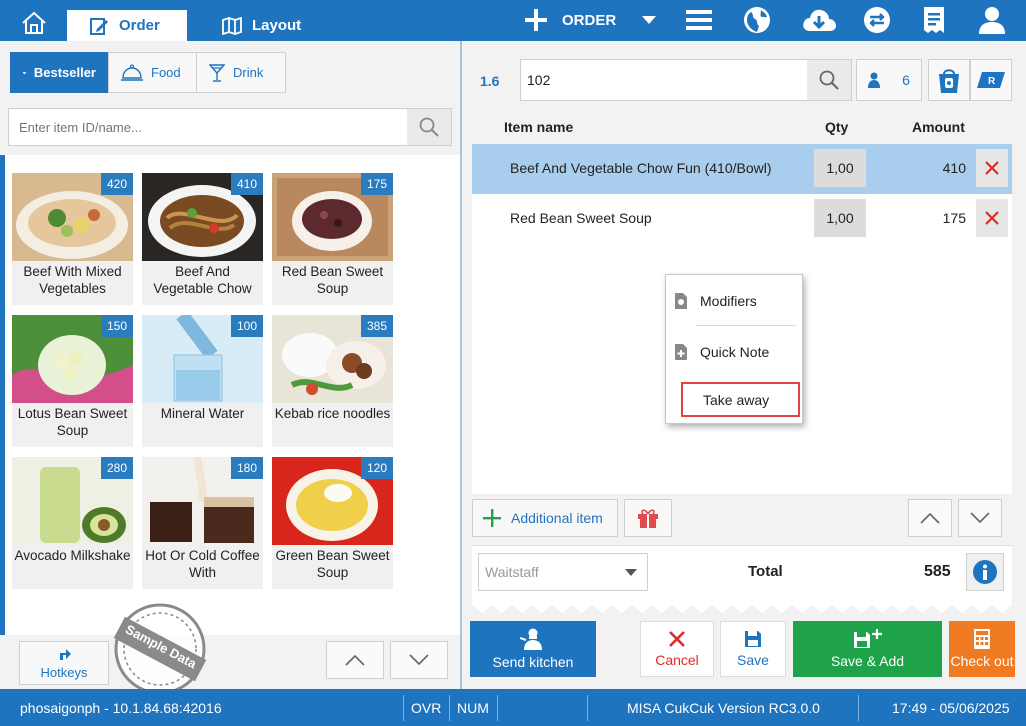  I want to click on hotkeys-button: Hotkeys, so click(64, 663).